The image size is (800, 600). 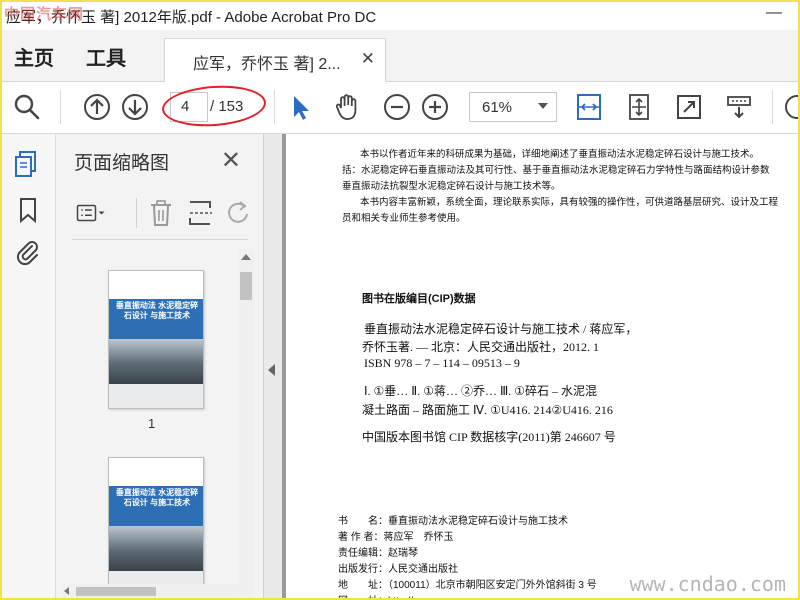 What do you see at coordinates (246, 286) in the screenshot?
I see `thumbnail-scroll-thumb` at bounding box center [246, 286].